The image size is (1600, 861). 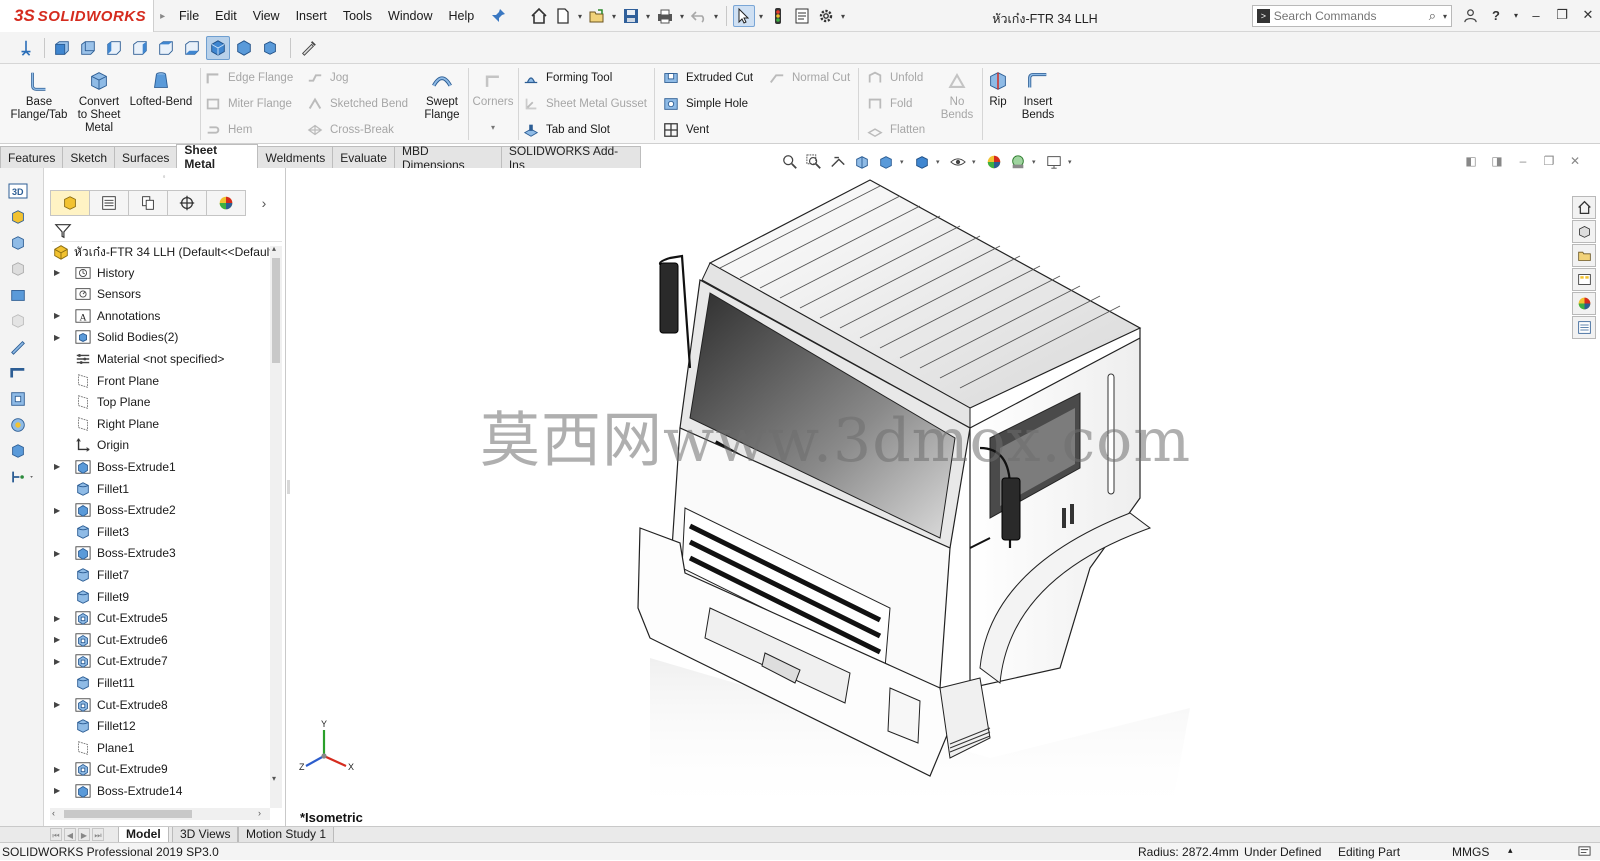 I want to click on cross-break-button: Cross-Break, so click(x=350, y=130).